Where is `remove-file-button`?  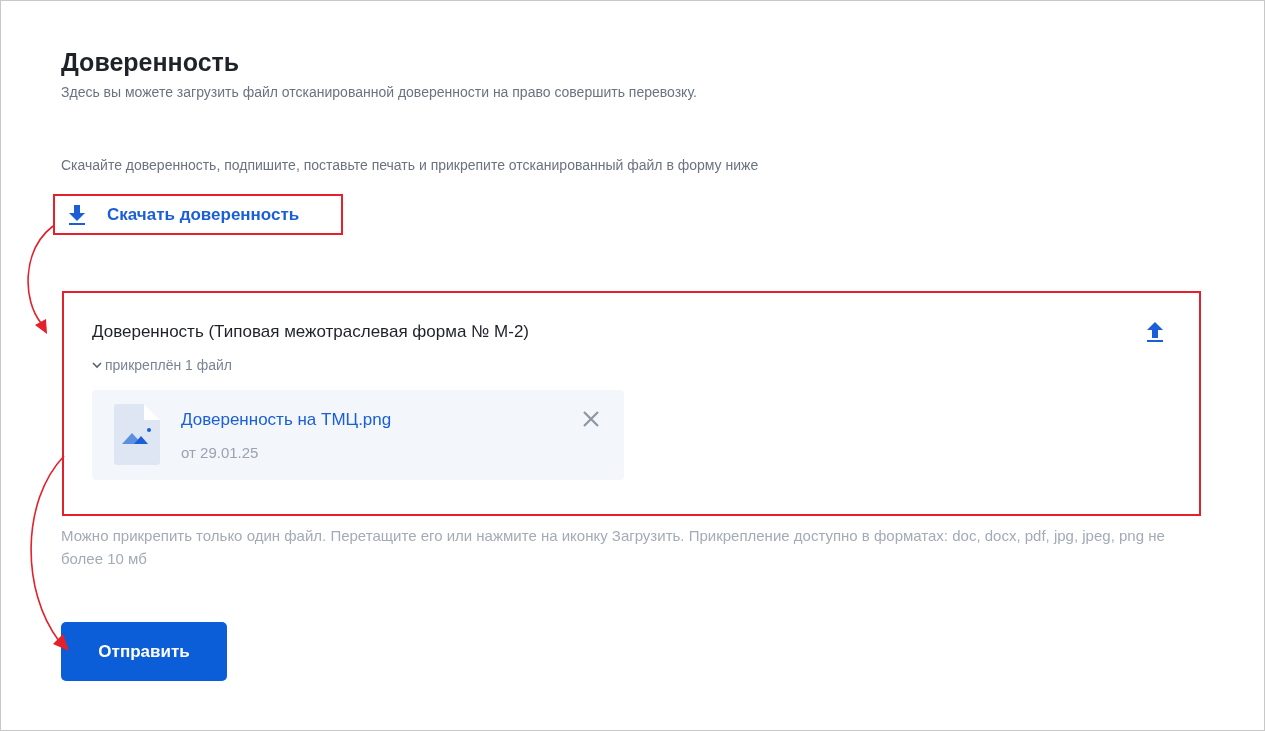 remove-file-button is located at coordinates (591, 418).